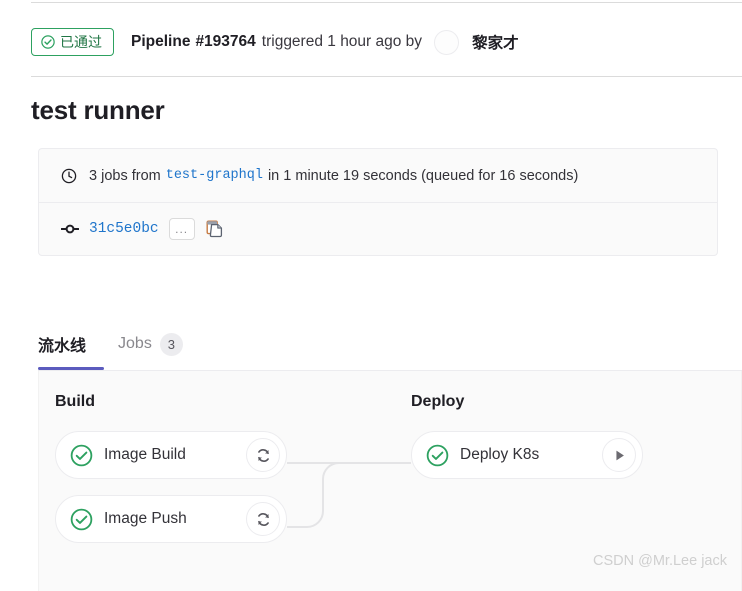  I want to click on job-image-build-label: Image Build, so click(145, 454).